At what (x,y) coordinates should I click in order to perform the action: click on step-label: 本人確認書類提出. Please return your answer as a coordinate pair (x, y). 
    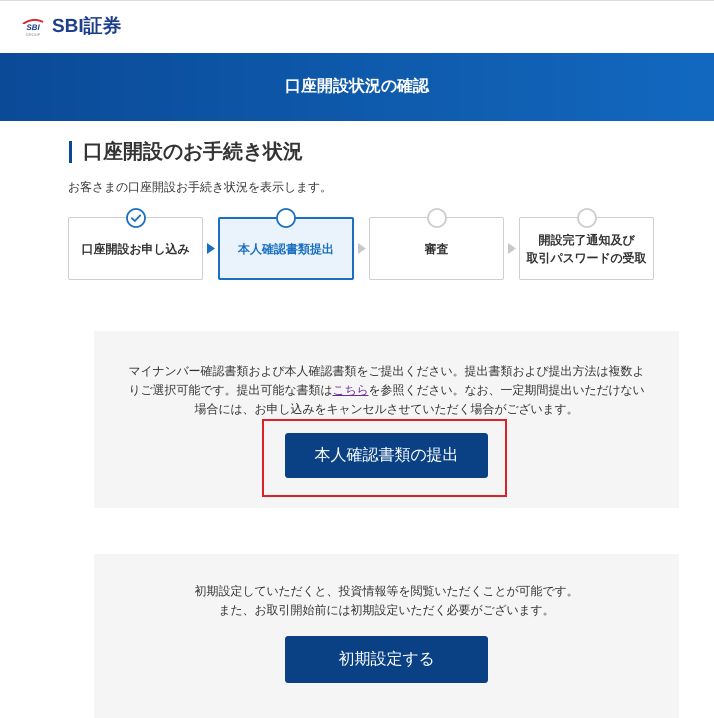
    Looking at the image, I should click on (286, 249).